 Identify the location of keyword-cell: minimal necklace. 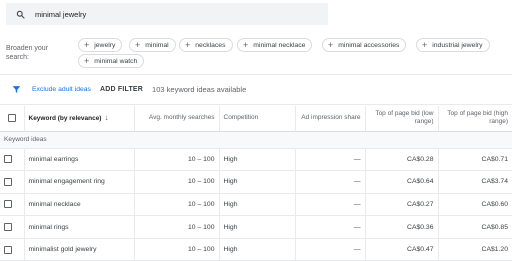
(79, 205).